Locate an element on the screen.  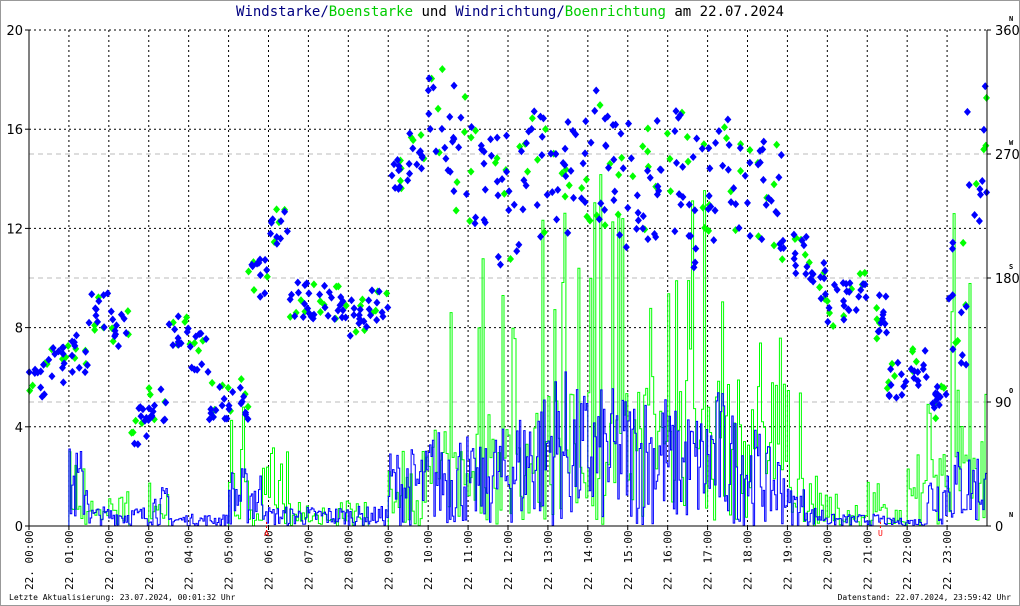
y-tick-label-left: 16 is located at coordinates (14, 130).